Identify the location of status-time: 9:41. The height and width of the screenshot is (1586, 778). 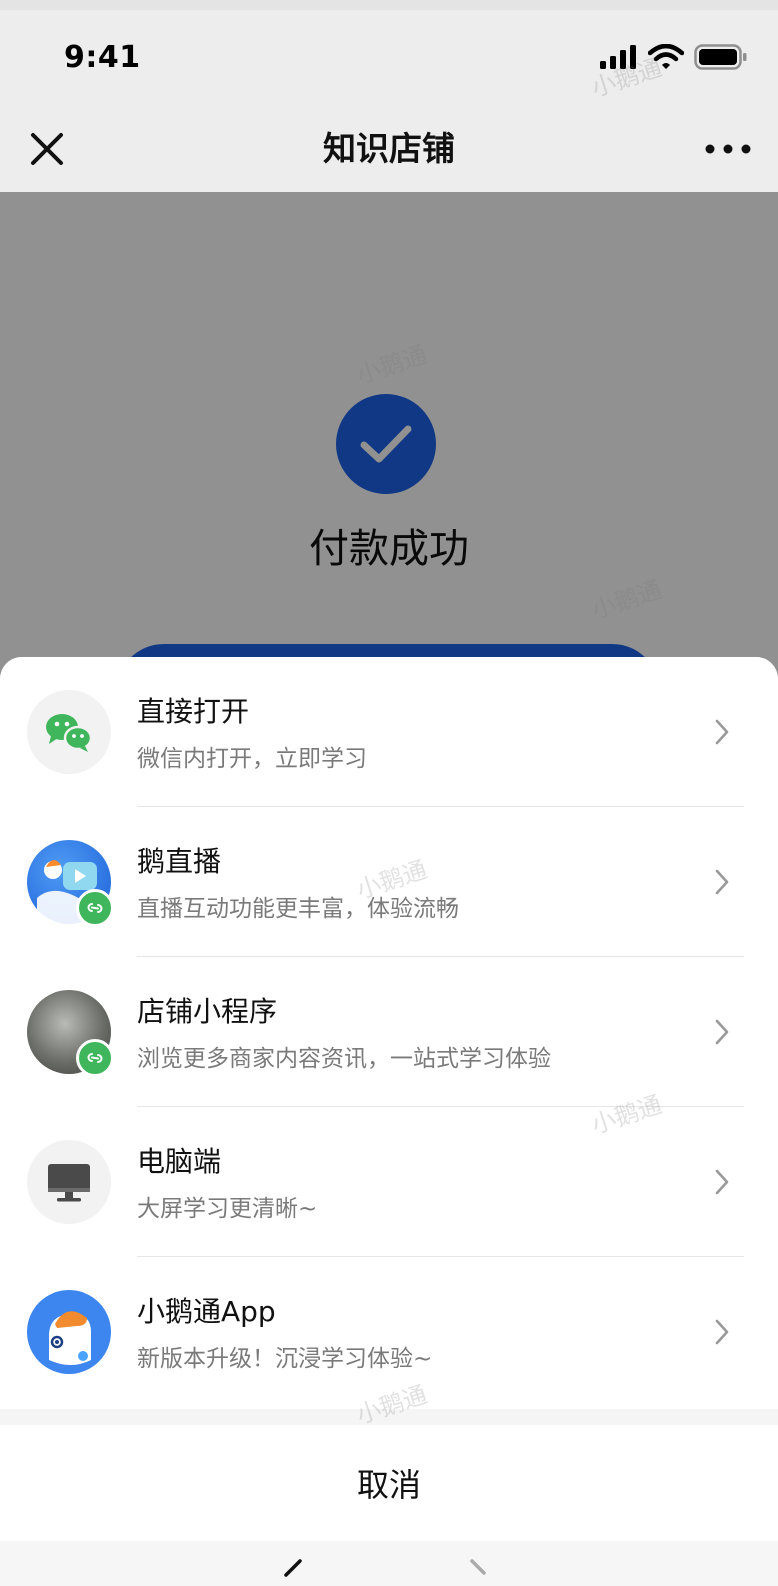
(102, 57).